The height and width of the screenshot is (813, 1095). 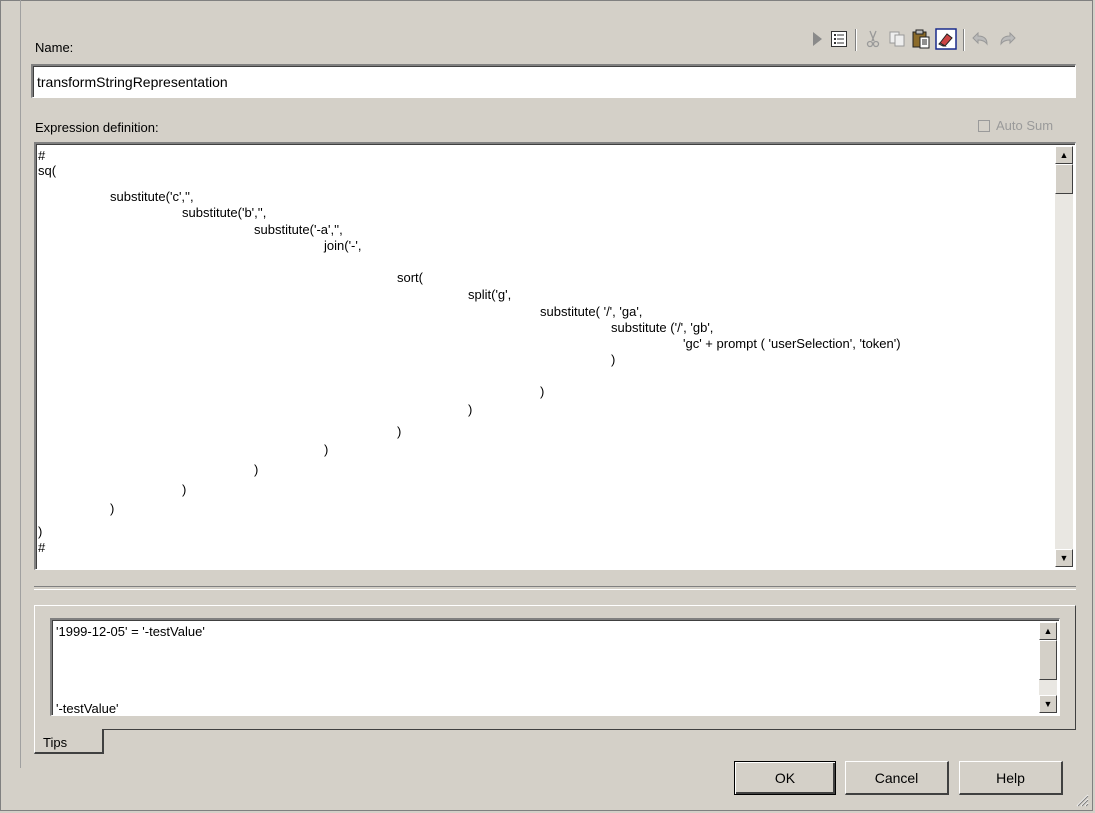 I want to click on copy-icon, so click(x=897, y=39).